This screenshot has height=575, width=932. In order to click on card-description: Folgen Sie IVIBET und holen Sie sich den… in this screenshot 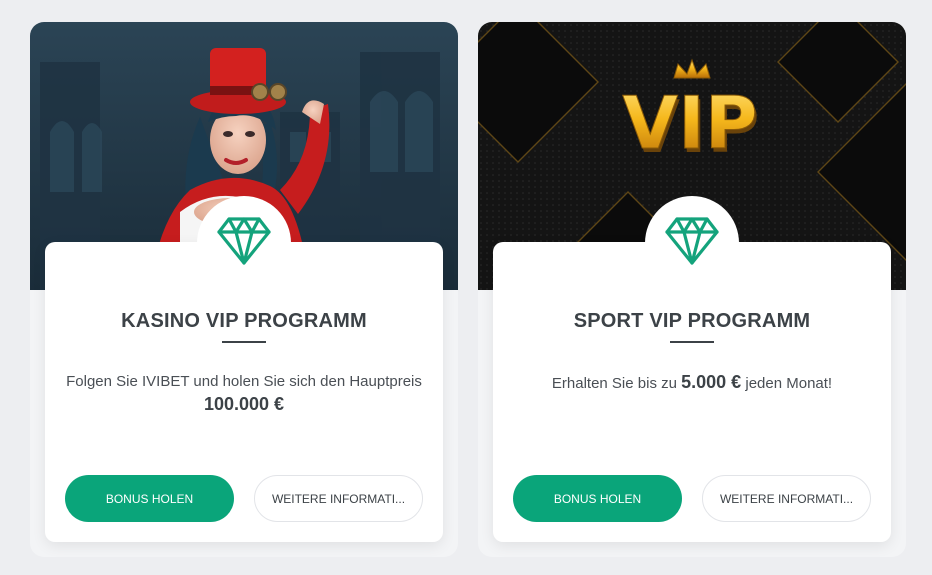, I will do `click(244, 393)`.